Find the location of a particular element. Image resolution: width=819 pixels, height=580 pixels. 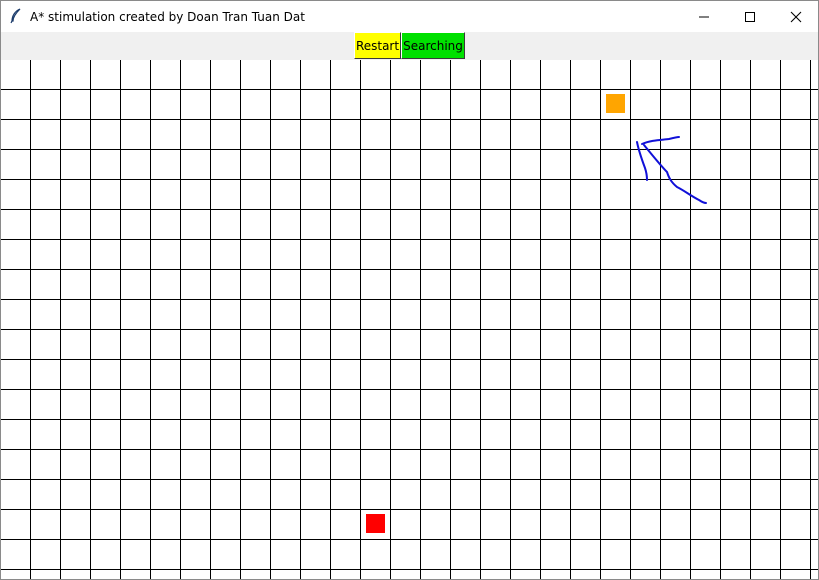

close-icon is located at coordinates (796, 17).